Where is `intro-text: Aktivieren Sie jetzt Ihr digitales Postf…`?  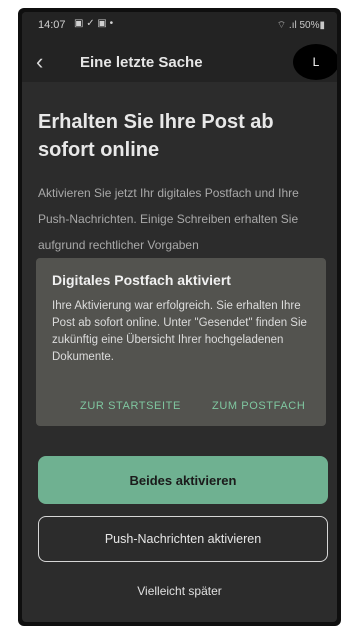
intro-text: Aktivieren Sie jetzt Ihr digitales Postf… is located at coordinates (168, 219).